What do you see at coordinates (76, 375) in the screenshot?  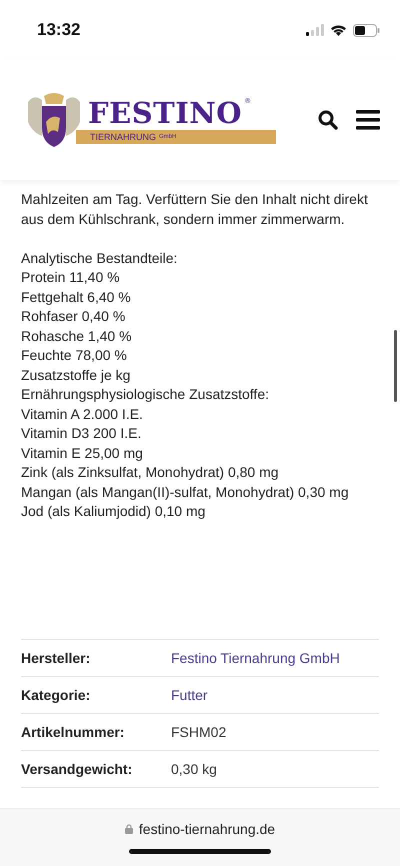 I see `composition-line: Zusatzstoffe je kg` at bounding box center [76, 375].